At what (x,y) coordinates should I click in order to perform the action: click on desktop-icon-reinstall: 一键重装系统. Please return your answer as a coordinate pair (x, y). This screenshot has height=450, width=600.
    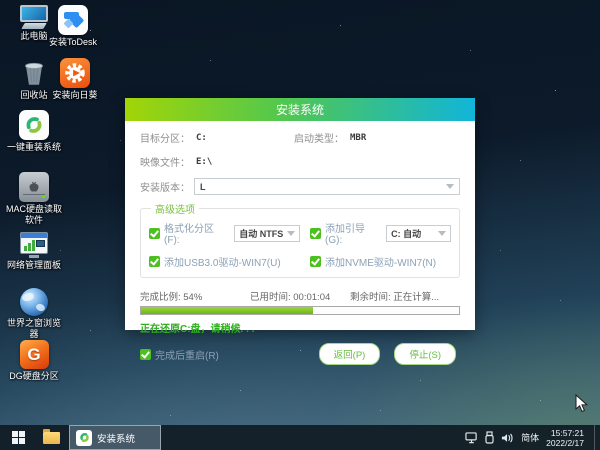
    Looking at the image, I should click on (34, 131).